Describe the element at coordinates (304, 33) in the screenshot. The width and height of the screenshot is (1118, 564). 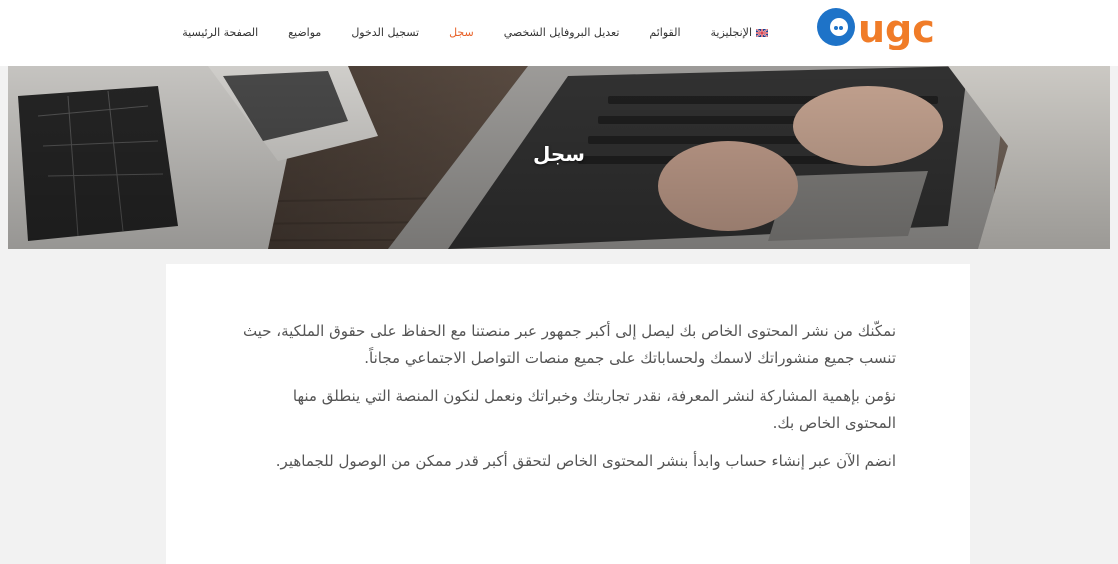
I see `nav-topics: مواضيع` at that location.